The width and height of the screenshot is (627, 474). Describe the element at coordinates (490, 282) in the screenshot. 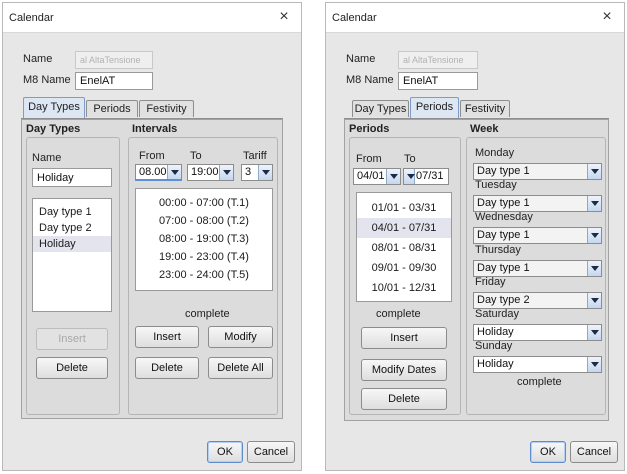

I see `friday-label: Friday` at that location.